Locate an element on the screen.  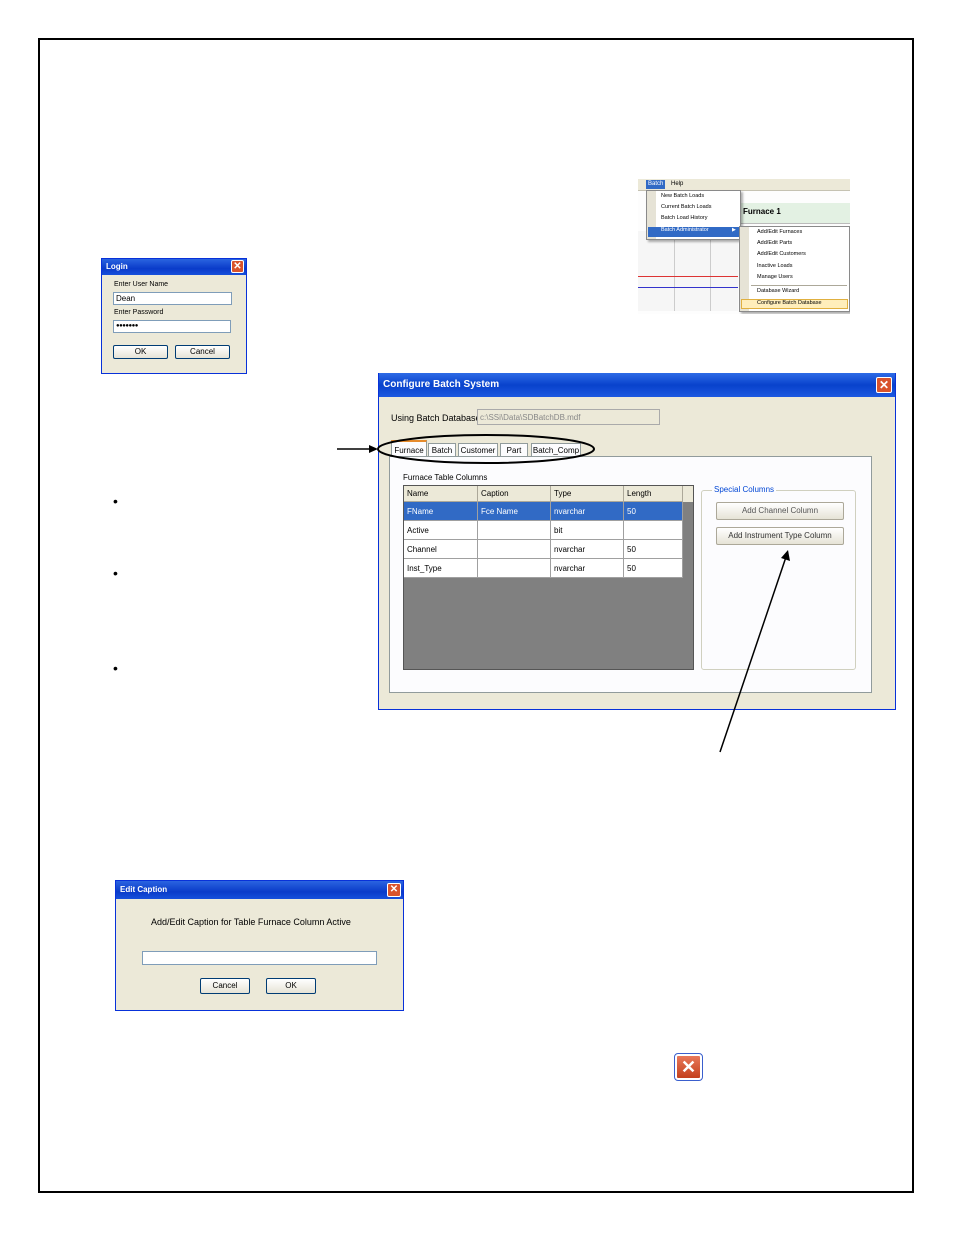
button-arrow-head-icon is located at coordinates (785, 555).